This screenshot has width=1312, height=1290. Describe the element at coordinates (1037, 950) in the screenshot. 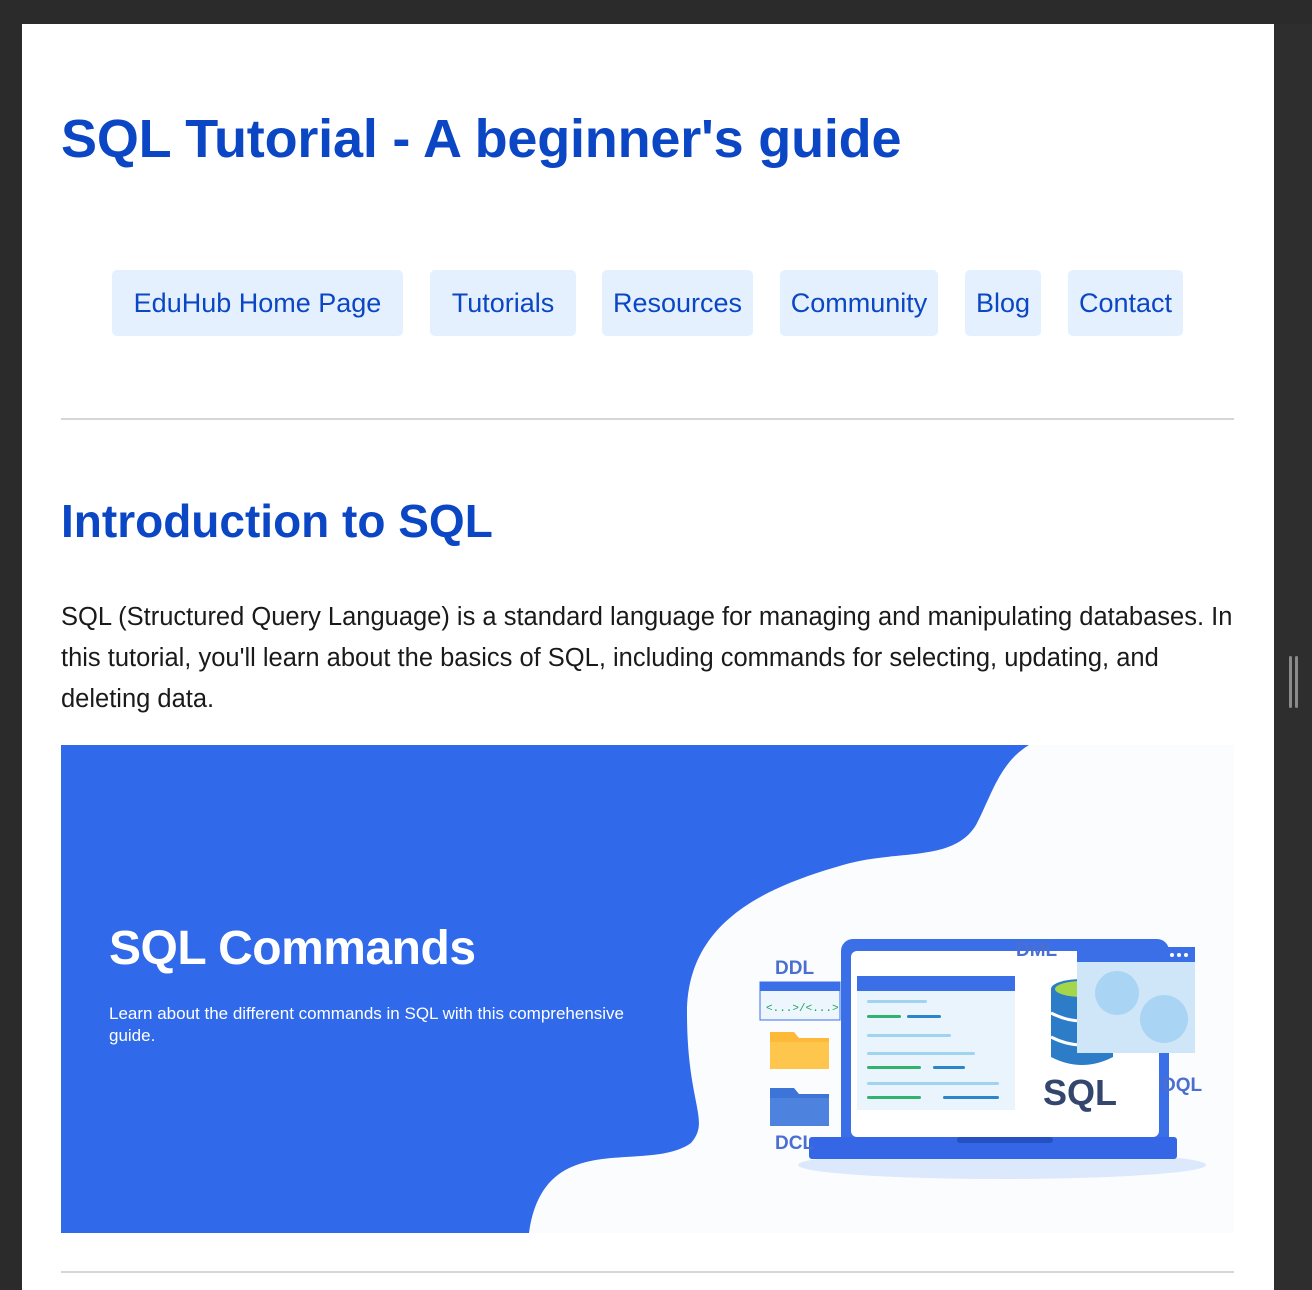

I see `dml-label: DML` at that location.